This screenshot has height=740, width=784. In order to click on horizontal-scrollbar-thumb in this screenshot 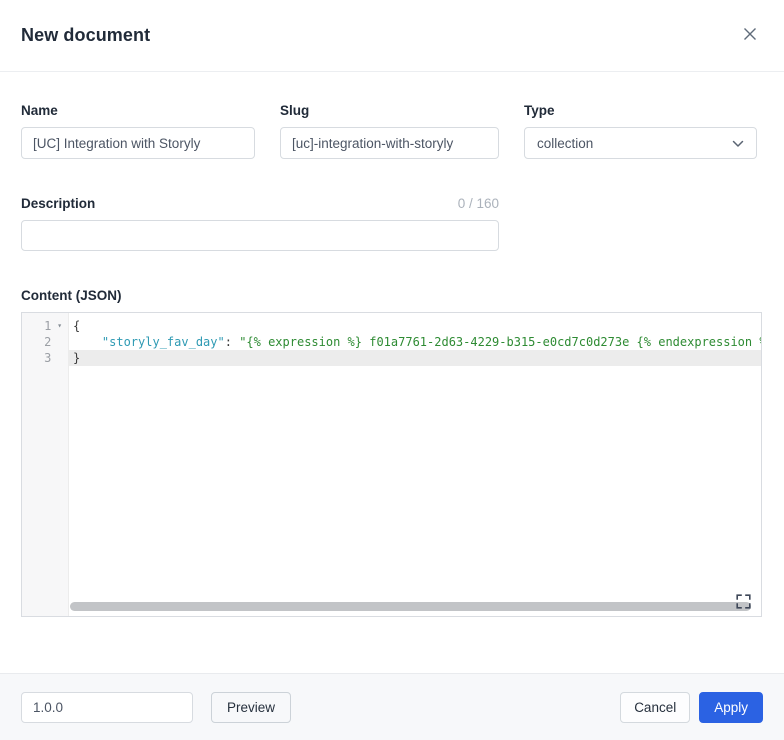, I will do `click(410, 606)`.